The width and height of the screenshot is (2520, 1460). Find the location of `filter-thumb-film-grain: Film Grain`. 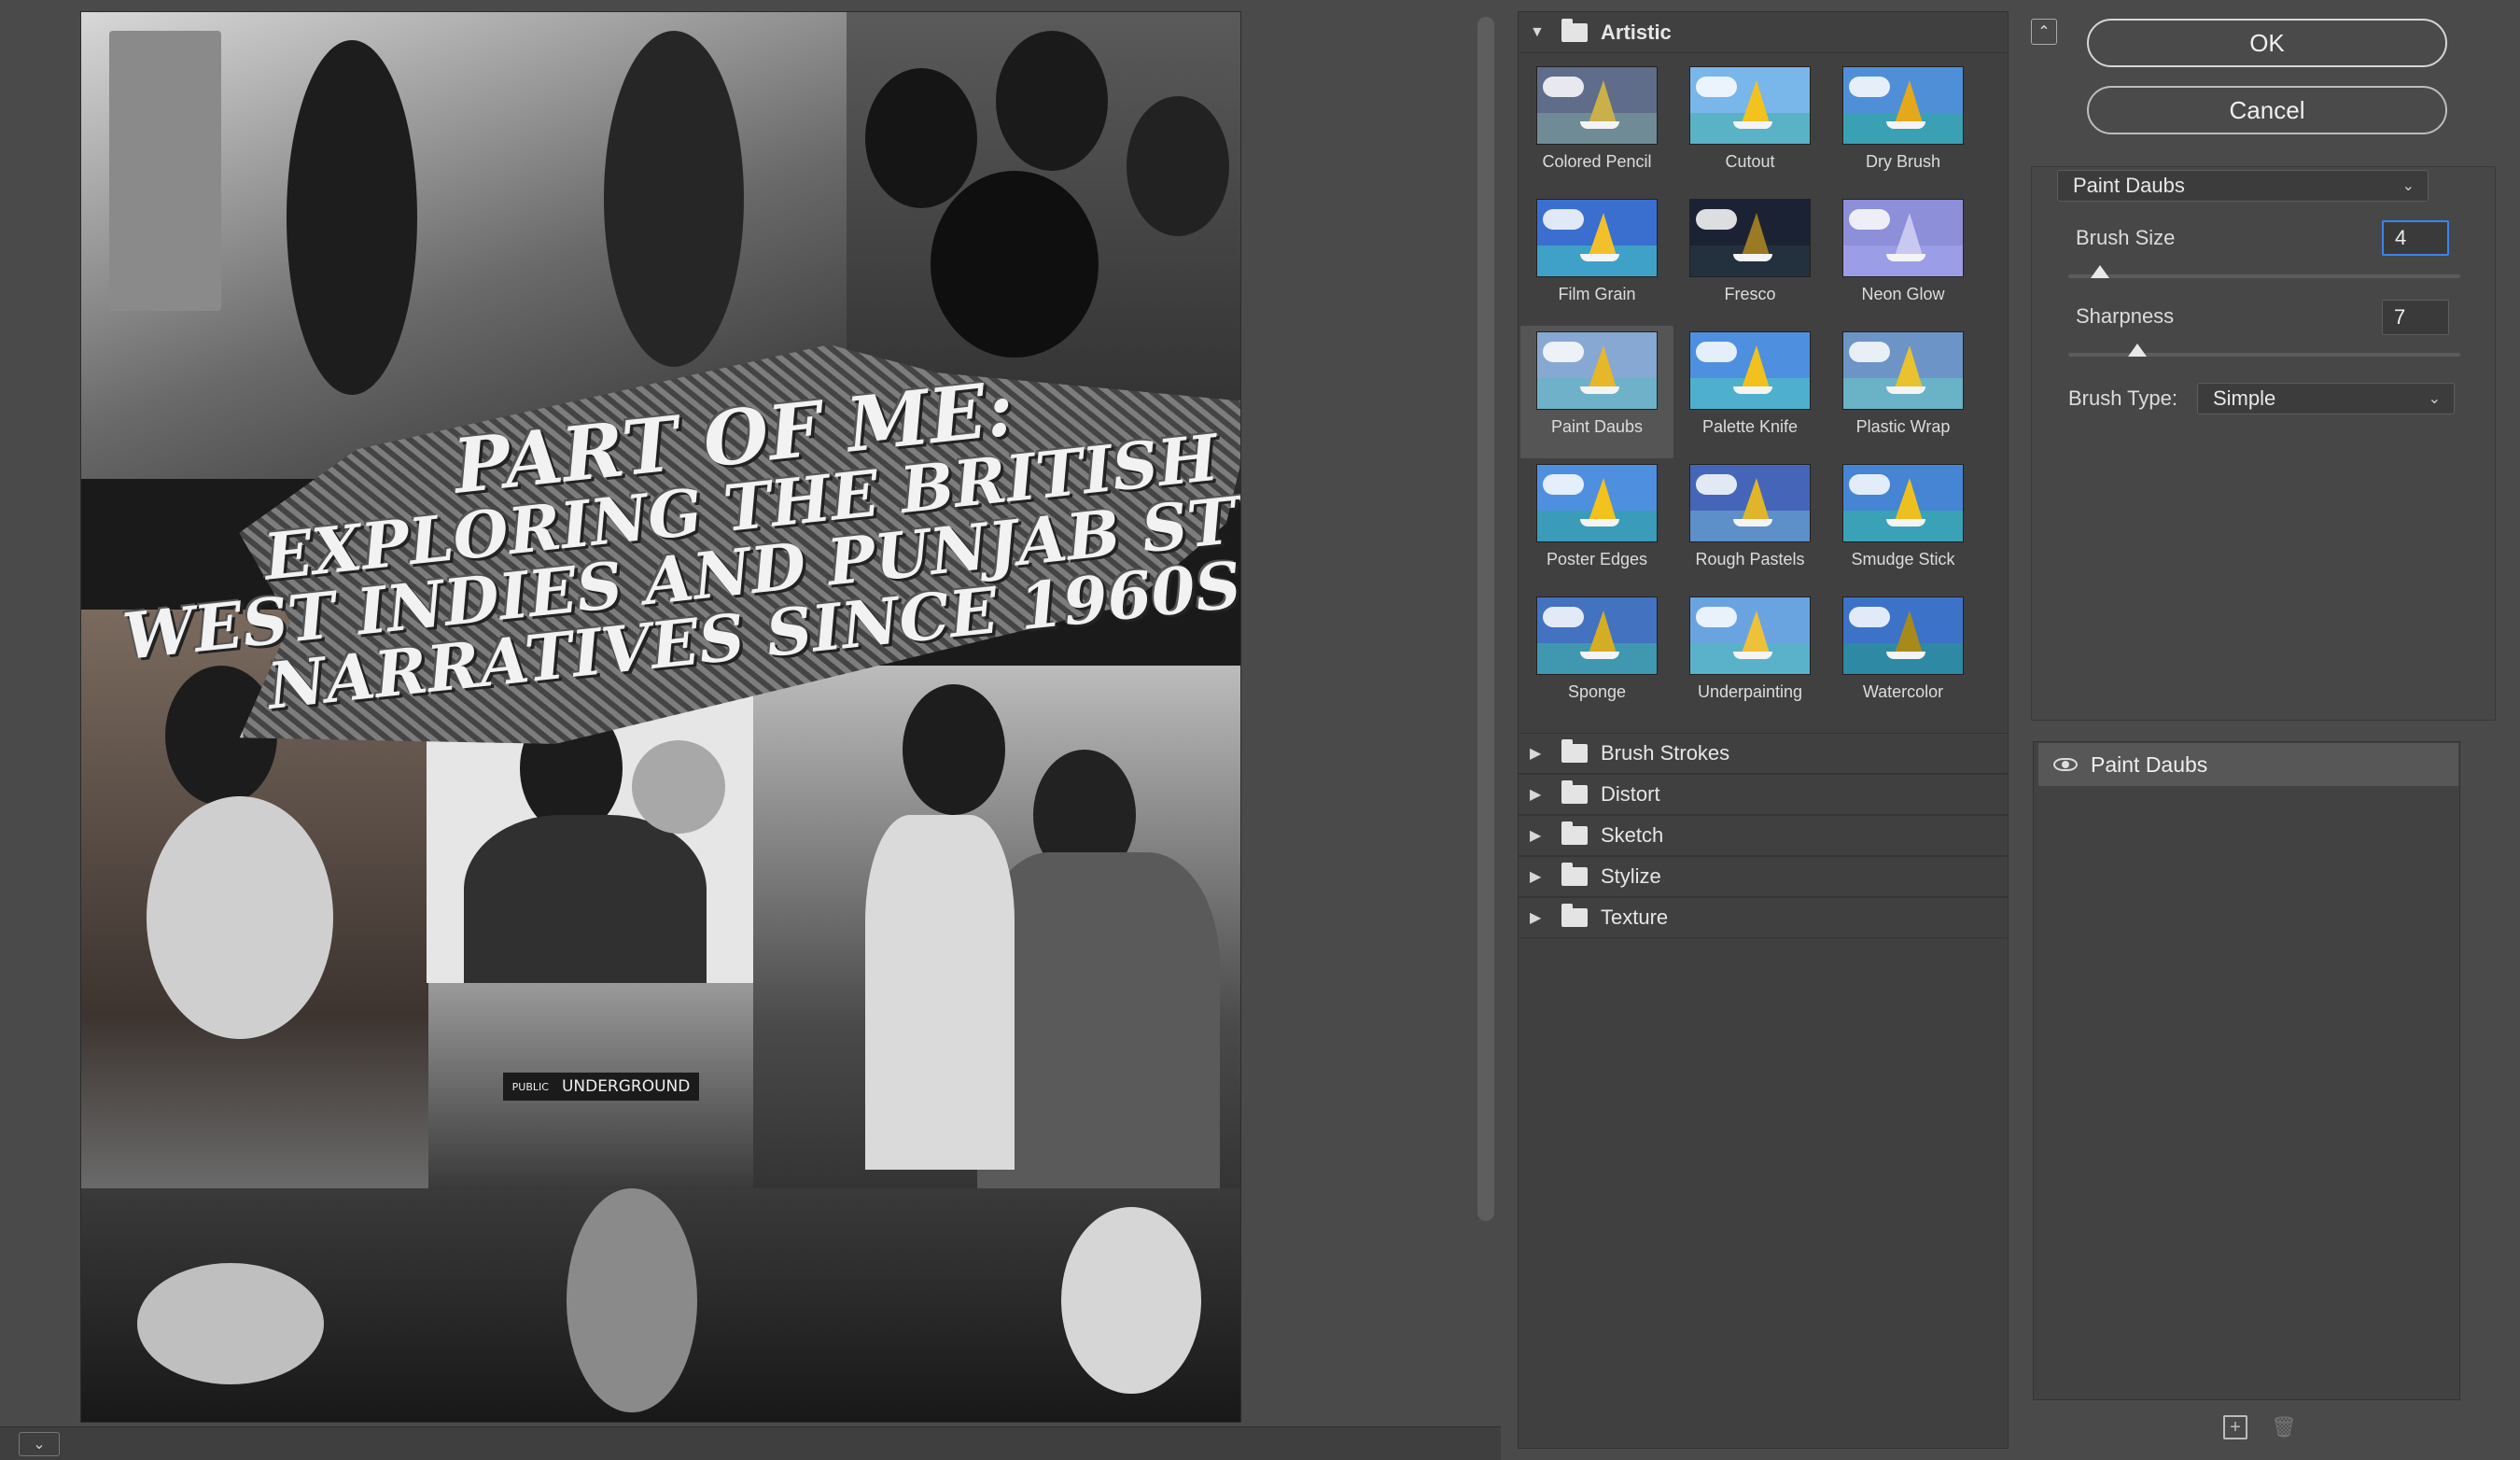

filter-thumb-film-grain: Film Grain is located at coordinates (1596, 259).